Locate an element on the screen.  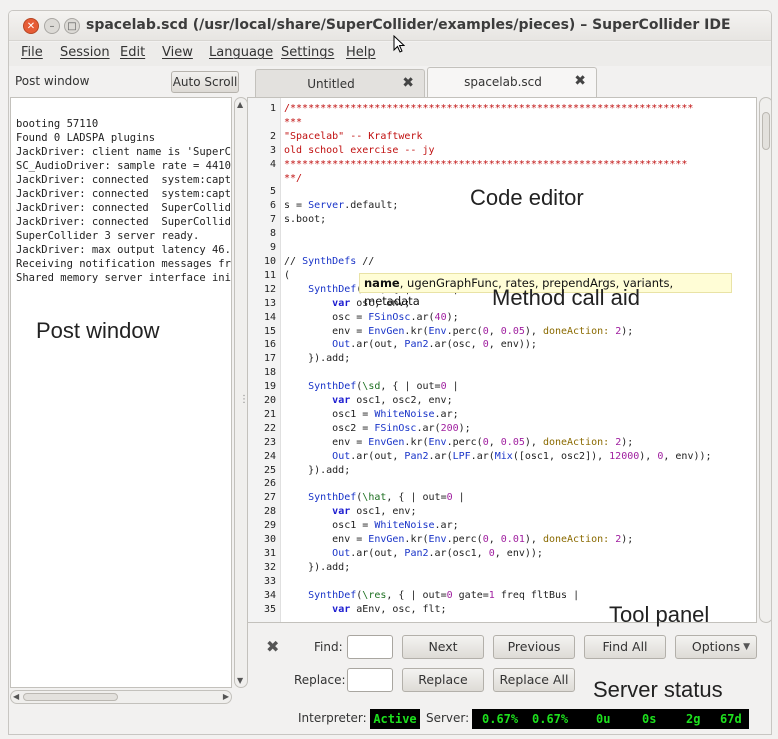
menu-language: Language is located at coordinates (241, 52).